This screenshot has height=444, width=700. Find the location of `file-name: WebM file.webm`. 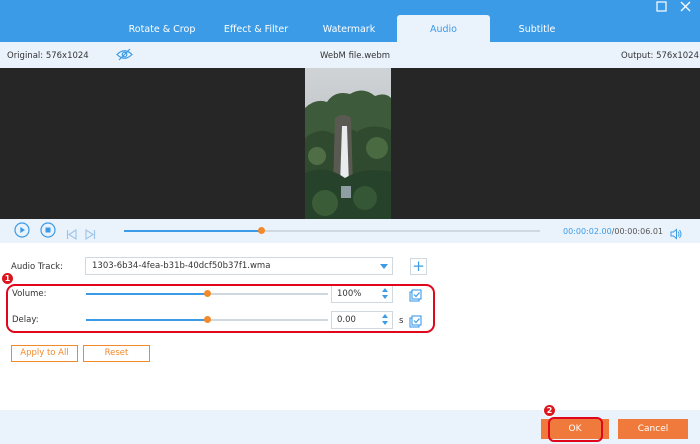

file-name: WebM file.webm is located at coordinates (355, 56).